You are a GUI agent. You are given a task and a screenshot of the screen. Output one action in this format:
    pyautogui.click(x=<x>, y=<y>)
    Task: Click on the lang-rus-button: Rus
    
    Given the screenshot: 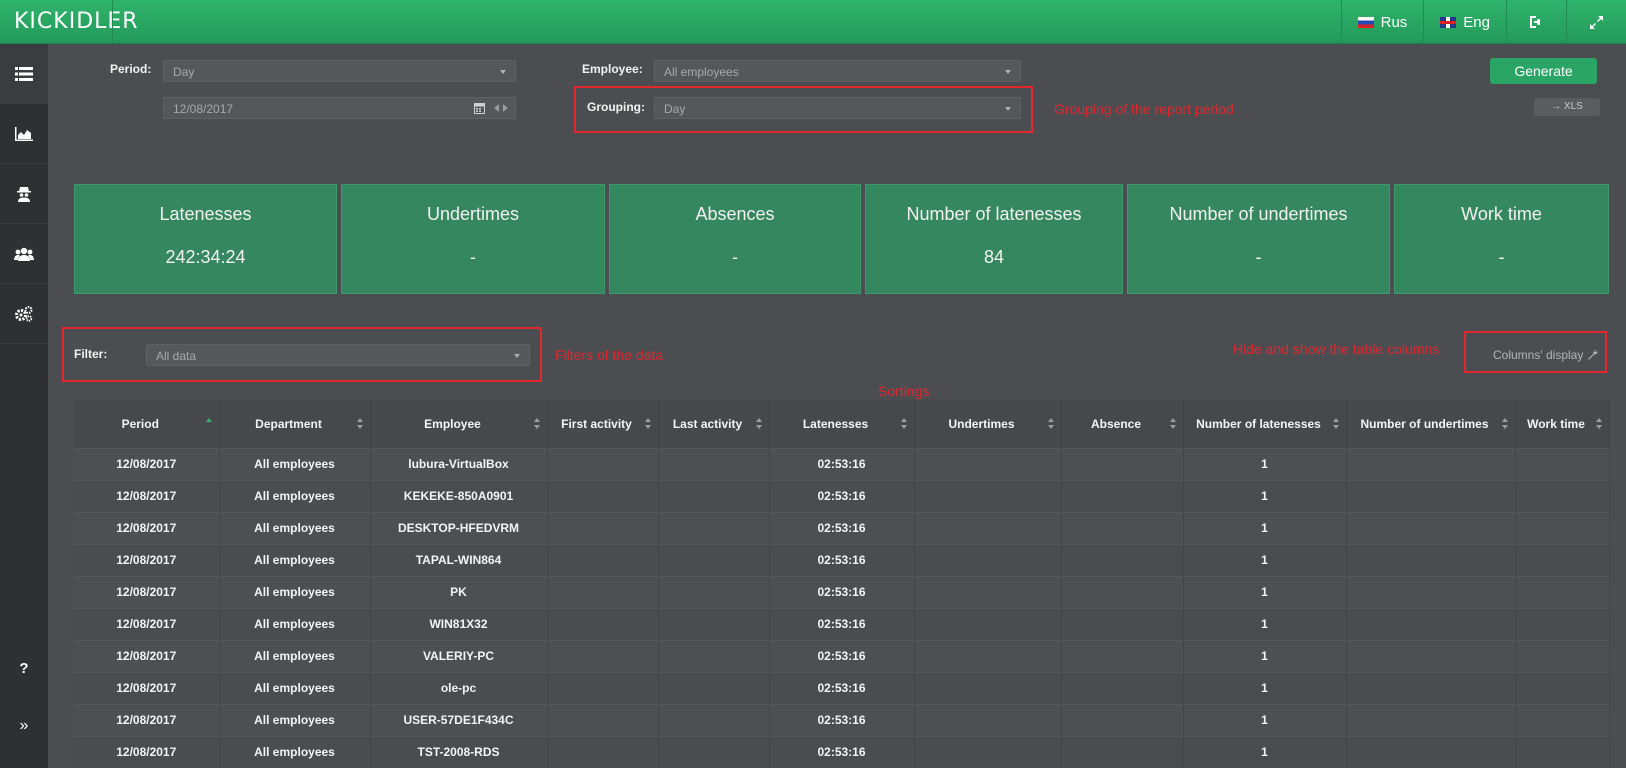 What is the action you would take?
    pyautogui.click(x=1382, y=22)
    